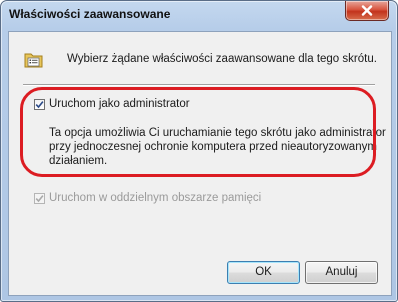 This screenshot has height=302, width=398. What do you see at coordinates (155, 198) in the screenshot?
I see `separate-memory-label: Uruchom w oddzielnym obszarze pamięci` at bounding box center [155, 198].